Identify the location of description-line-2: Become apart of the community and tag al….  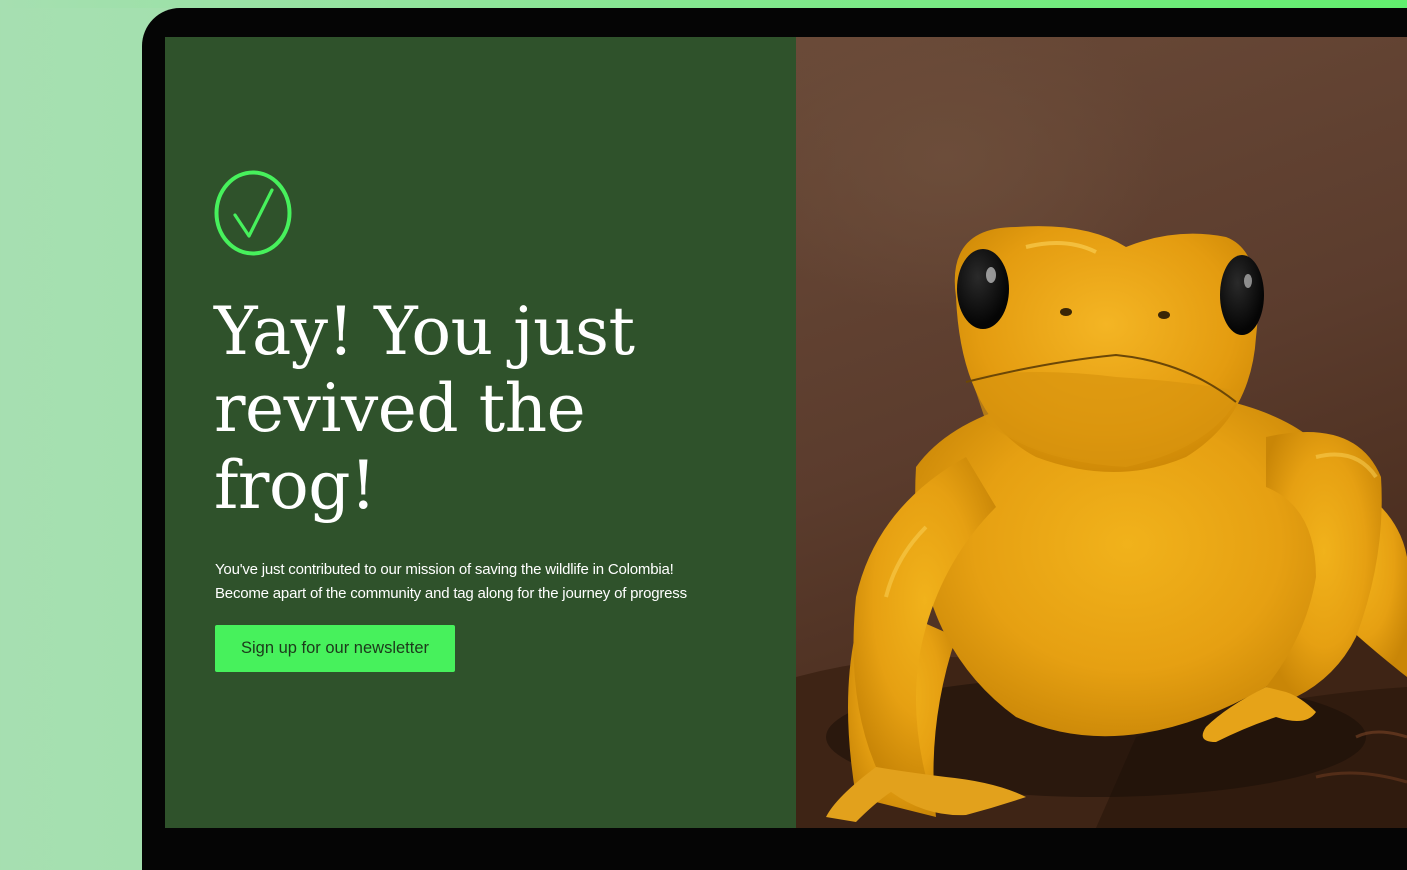
(451, 593).